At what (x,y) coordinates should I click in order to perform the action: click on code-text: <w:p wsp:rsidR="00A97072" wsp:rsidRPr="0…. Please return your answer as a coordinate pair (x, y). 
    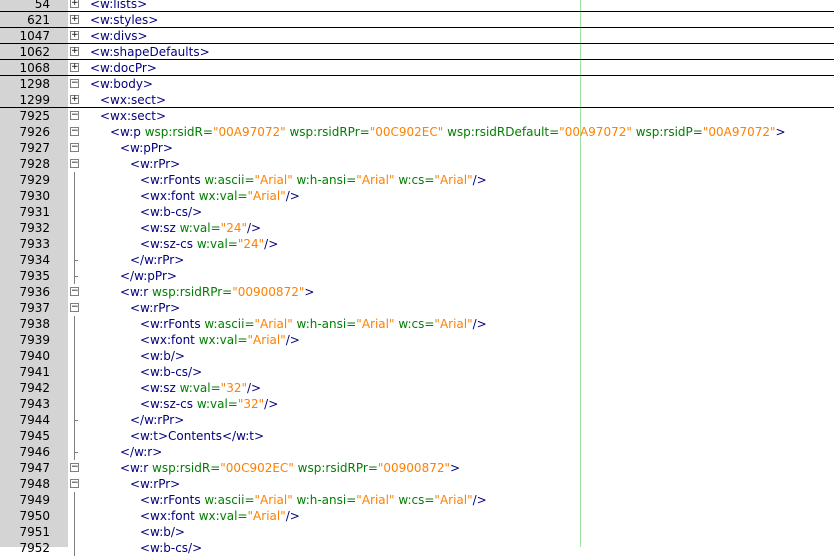
    Looking at the image, I should click on (448, 132).